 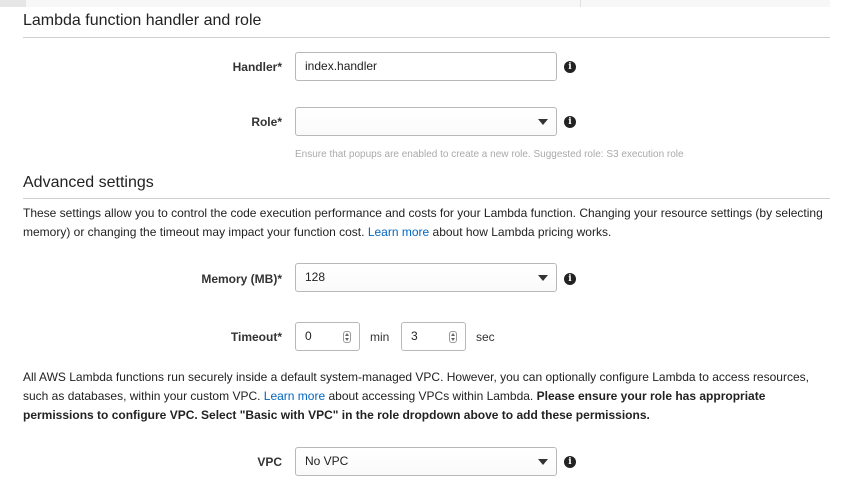 What do you see at coordinates (269, 462) in the screenshot?
I see `vpc-label: VPC` at bounding box center [269, 462].